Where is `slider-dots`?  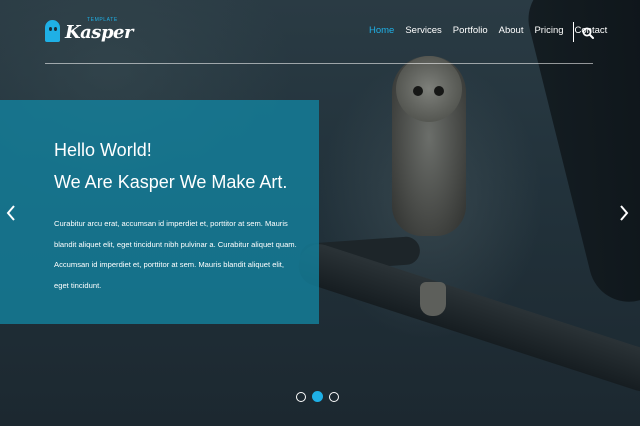 slider-dots is located at coordinates (320, 396).